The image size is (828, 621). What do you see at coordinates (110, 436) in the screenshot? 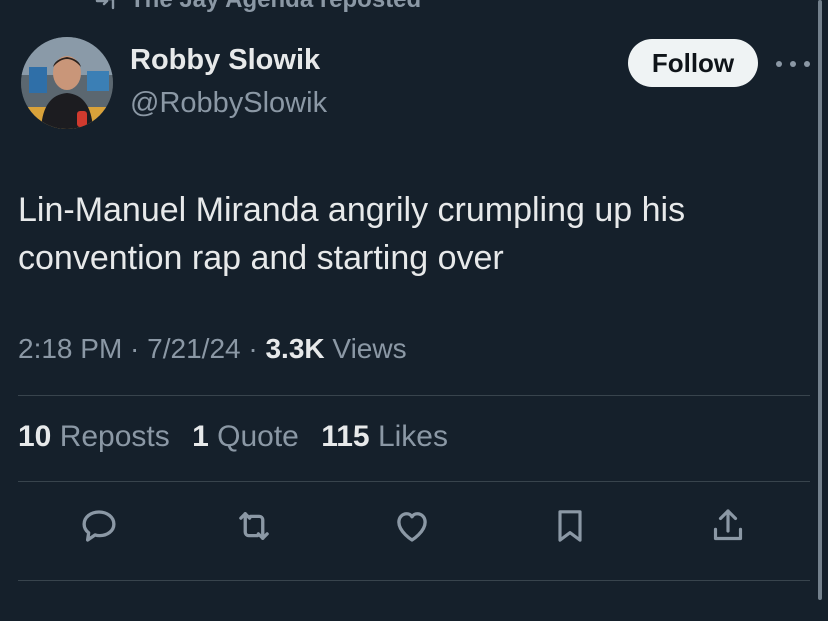
I see `reposts-label: Reposts` at bounding box center [110, 436].